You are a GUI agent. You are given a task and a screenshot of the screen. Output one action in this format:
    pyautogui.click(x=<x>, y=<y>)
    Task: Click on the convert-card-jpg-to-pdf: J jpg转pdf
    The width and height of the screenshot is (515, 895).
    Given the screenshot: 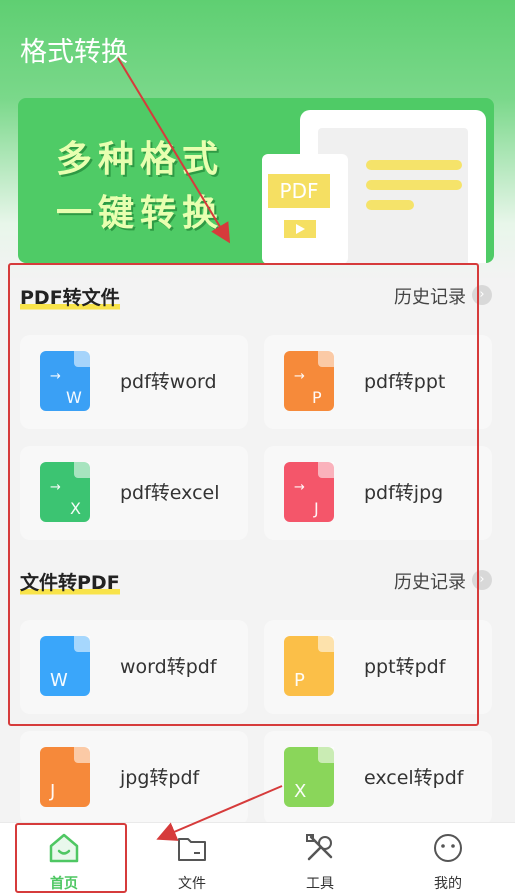 What is the action you would take?
    pyautogui.click(x=134, y=778)
    